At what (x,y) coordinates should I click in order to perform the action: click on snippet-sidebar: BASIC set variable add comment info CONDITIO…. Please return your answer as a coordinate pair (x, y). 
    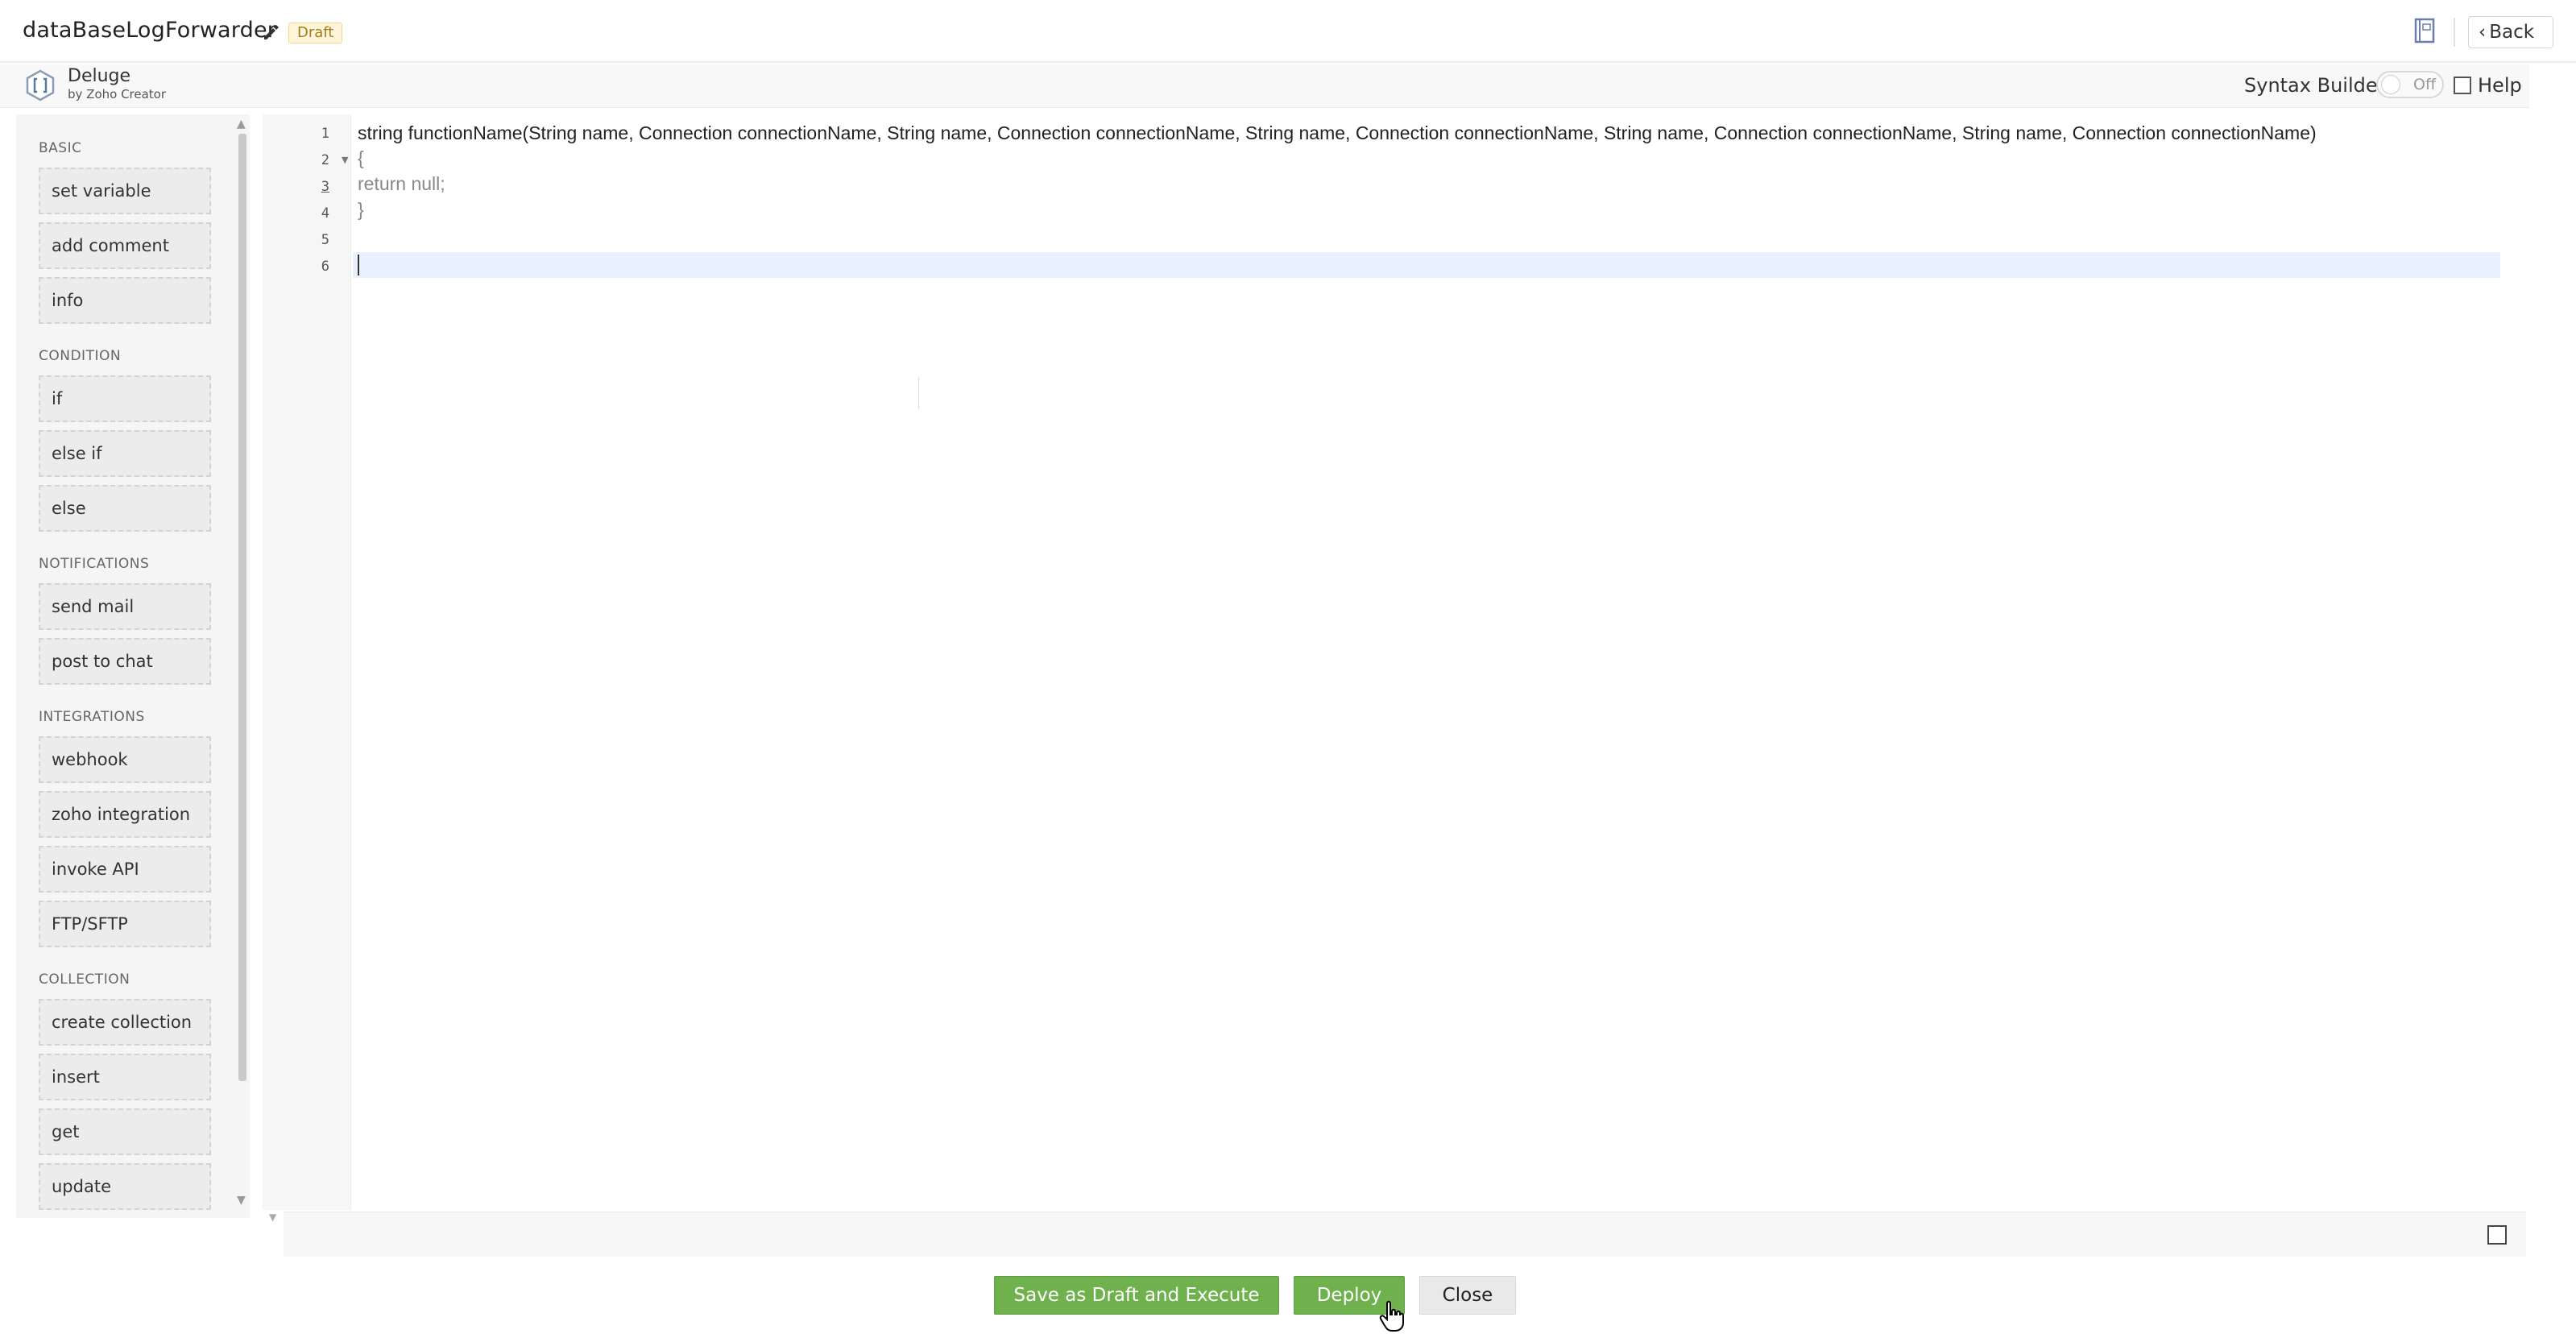
    Looking at the image, I should click on (133, 666).